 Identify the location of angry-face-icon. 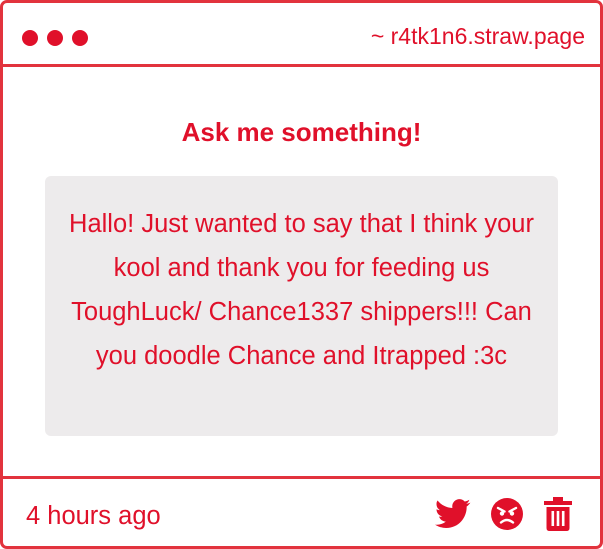
(507, 514).